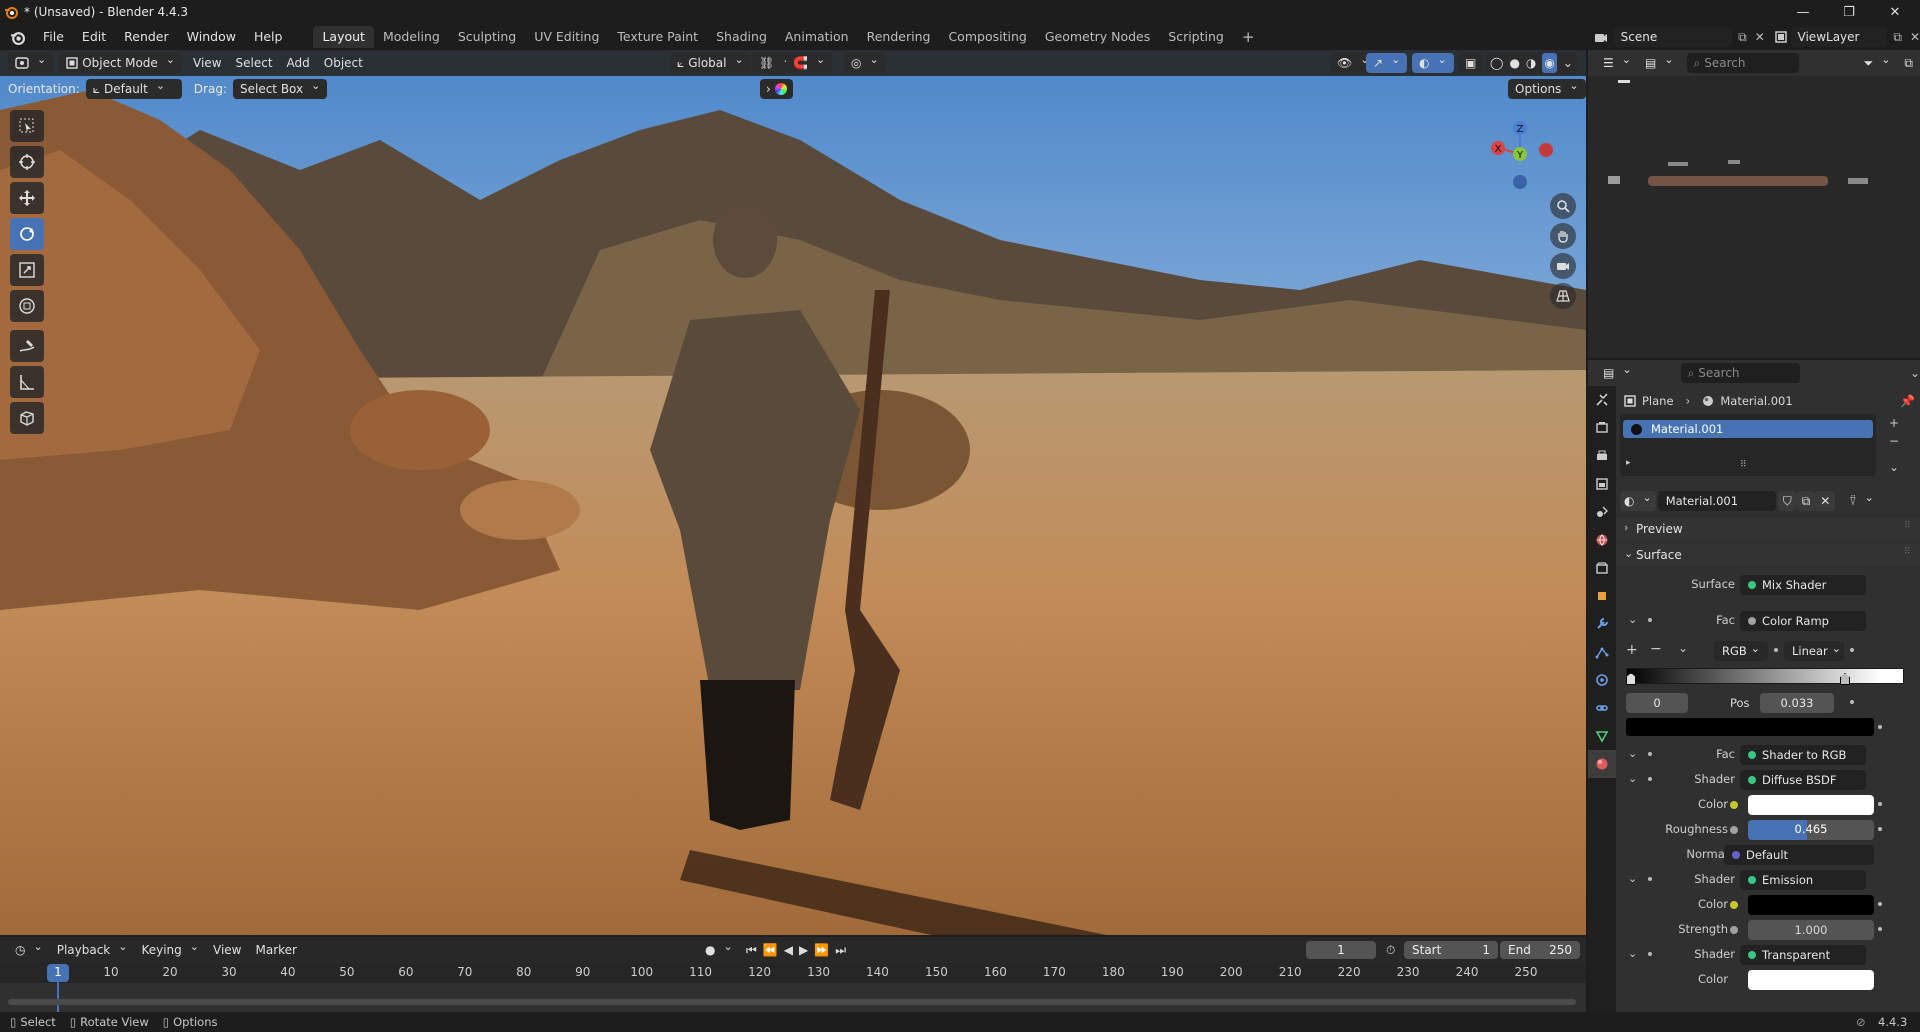  What do you see at coordinates (94, 37) in the screenshot?
I see `menu-edit: Edit` at bounding box center [94, 37].